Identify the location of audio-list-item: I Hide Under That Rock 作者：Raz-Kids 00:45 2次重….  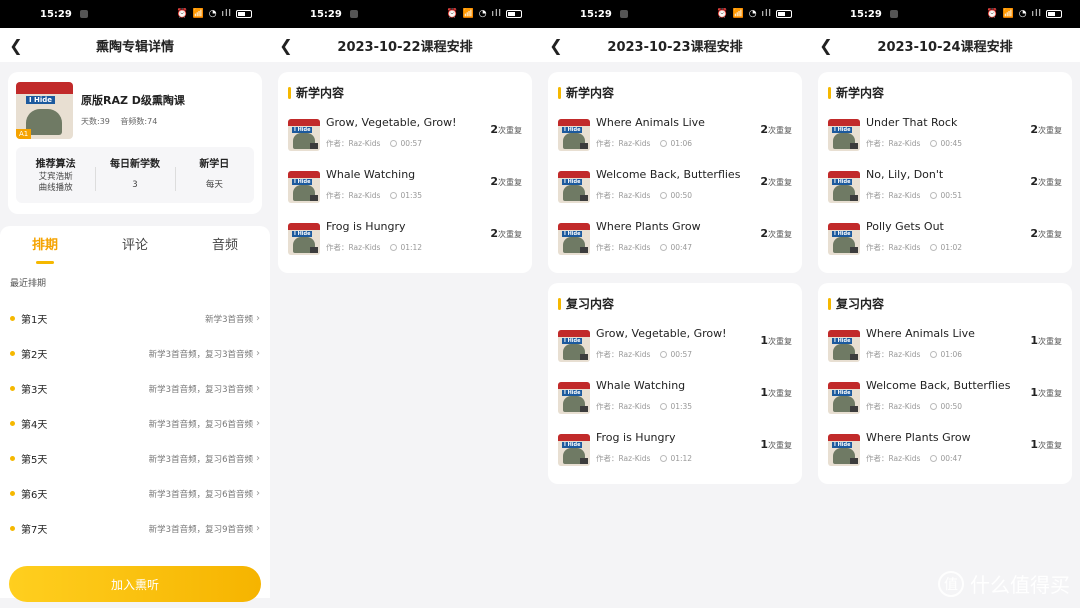
(945, 135).